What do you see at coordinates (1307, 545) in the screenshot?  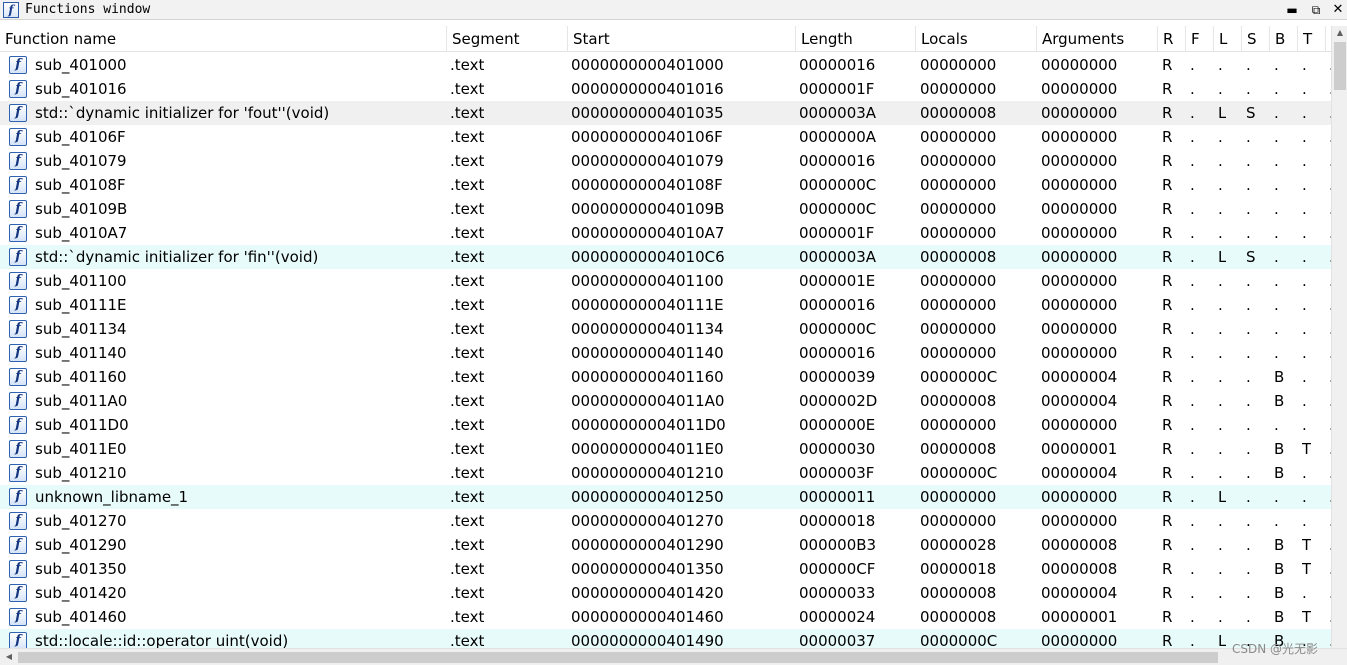 I see `cell-t: T` at bounding box center [1307, 545].